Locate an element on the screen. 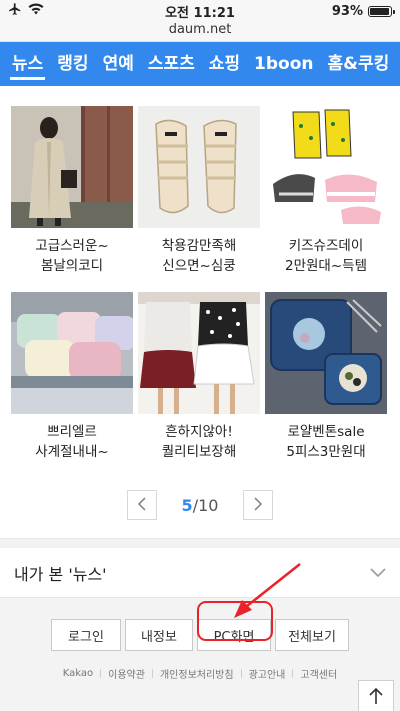  arrow-up-icon is located at coordinates (376, 698).